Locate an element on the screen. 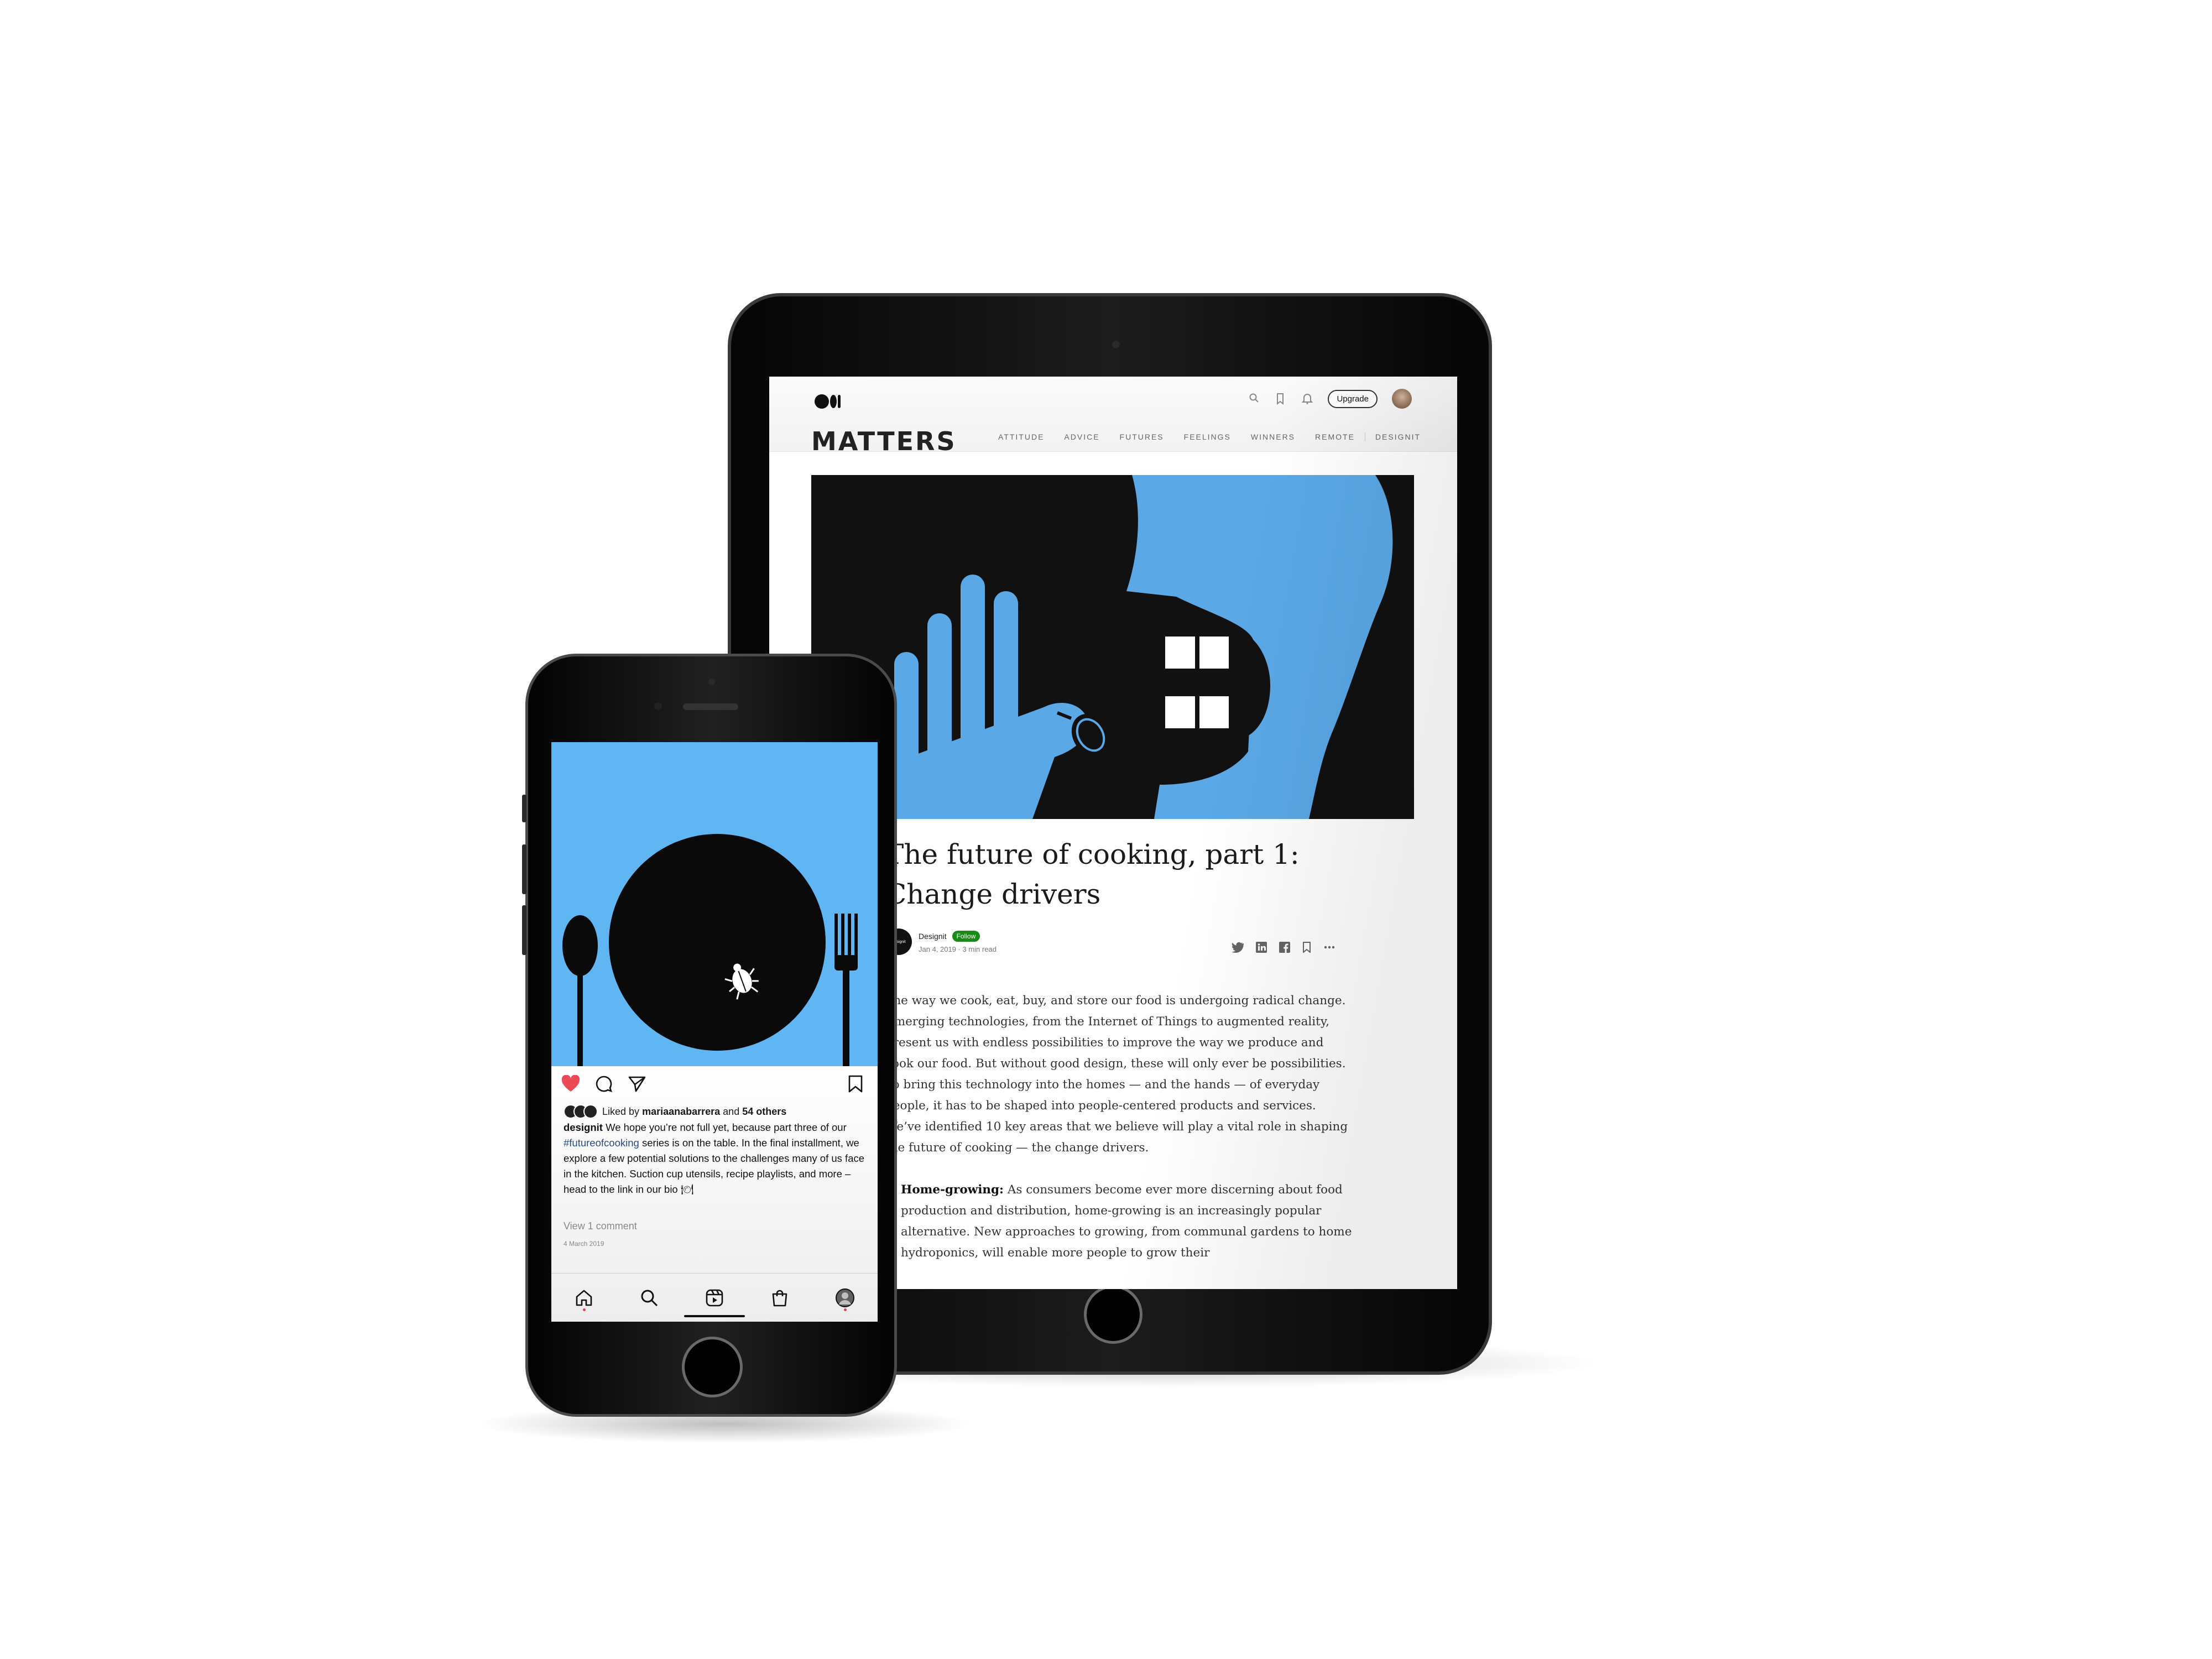  upgrade-button: Upgrade is located at coordinates (1353, 399).